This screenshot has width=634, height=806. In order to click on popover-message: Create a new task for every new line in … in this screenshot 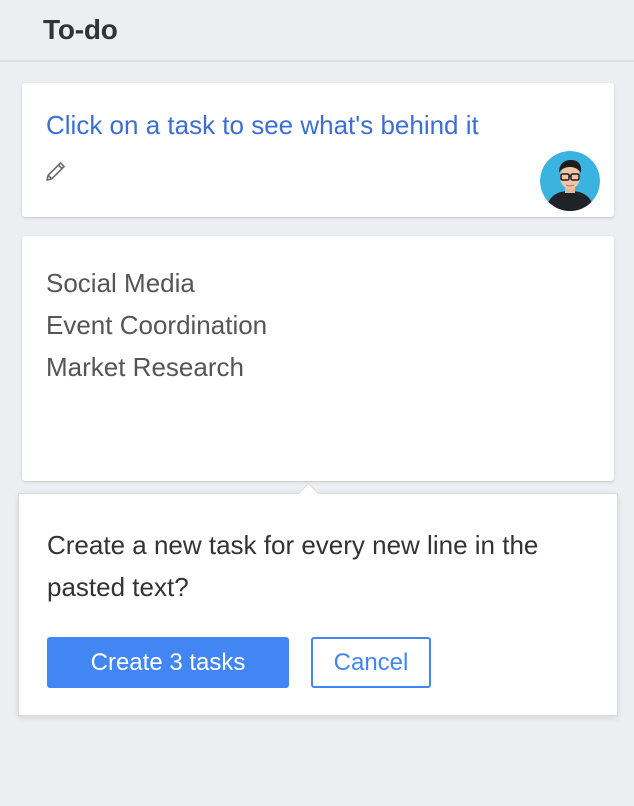, I will do `click(293, 566)`.